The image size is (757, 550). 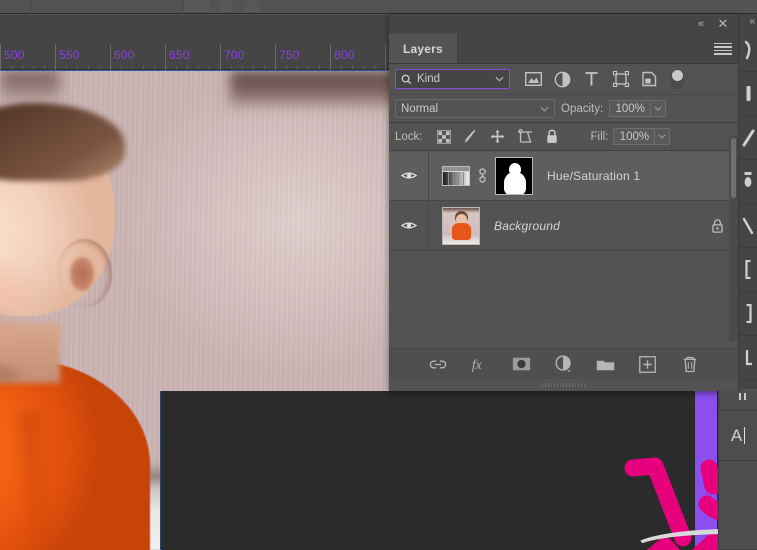 What do you see at coordinates (14, 55) in the screenshot?
I see `ruler-label: 500` at bounding box center [14, 55].